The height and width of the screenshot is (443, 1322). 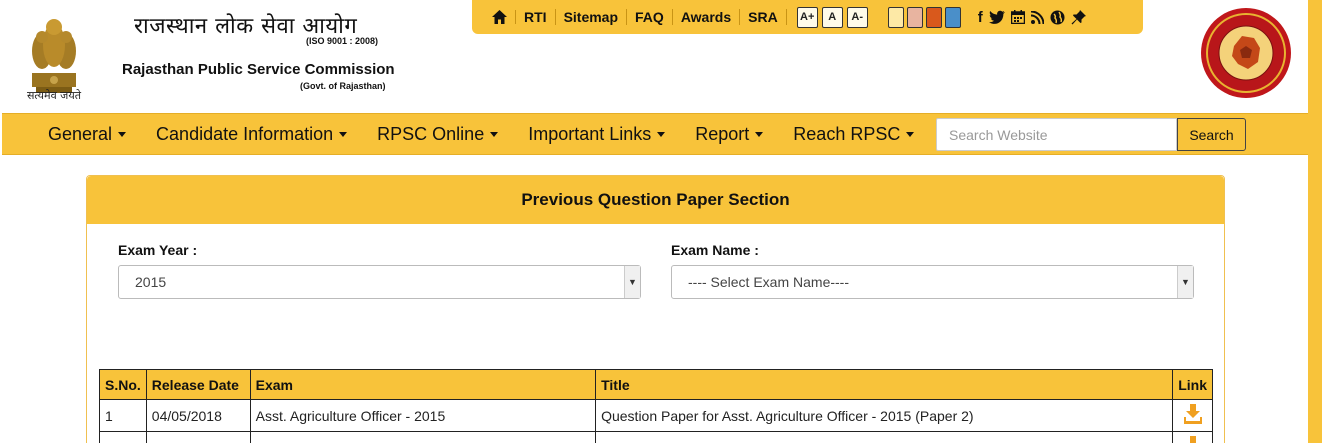 I want to click on theme-swatch-pink, so click(x=914, y=17).